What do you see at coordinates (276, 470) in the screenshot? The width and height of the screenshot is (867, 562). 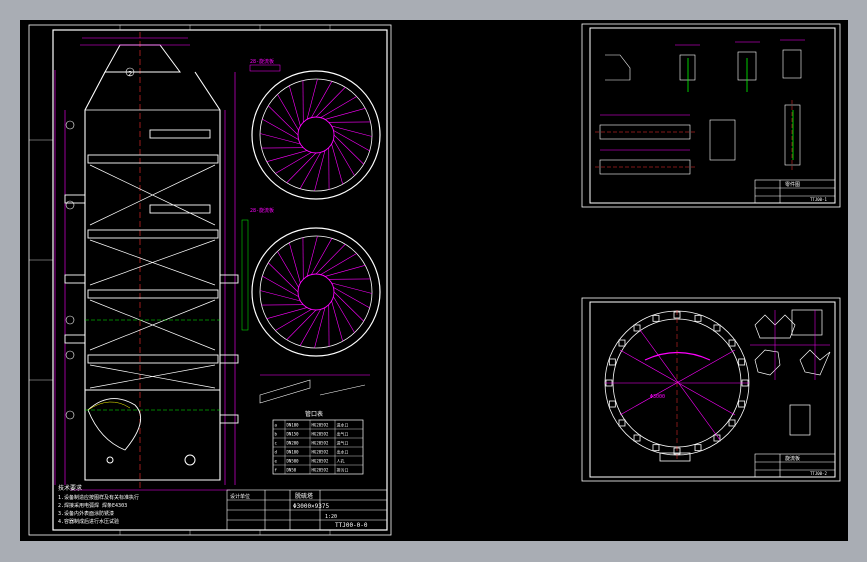 I see `table-cell: f` at bounding box center [276, 470].